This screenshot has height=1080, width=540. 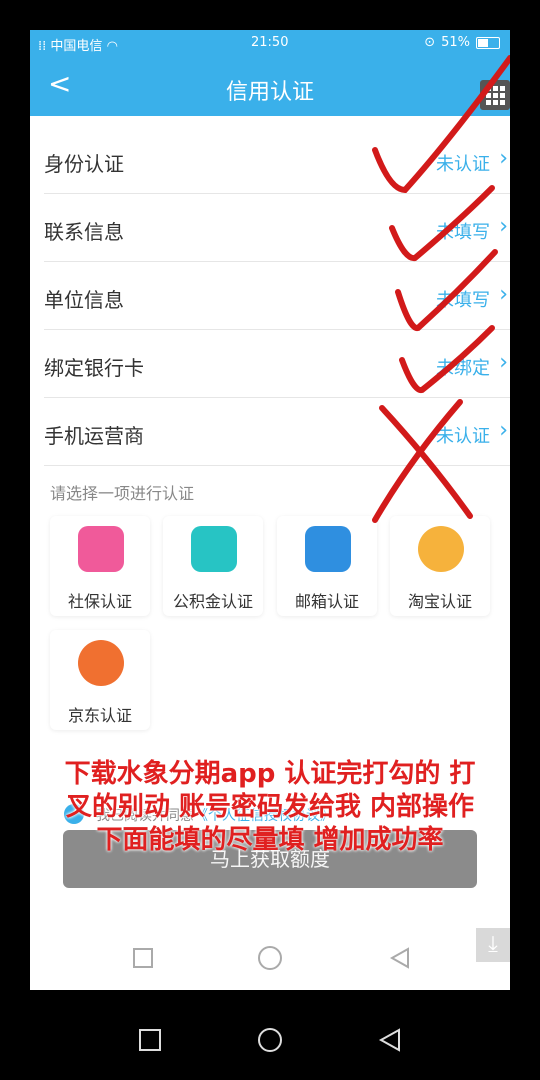 I want to click on system-nav-bar, so click(x=269, y=1040).